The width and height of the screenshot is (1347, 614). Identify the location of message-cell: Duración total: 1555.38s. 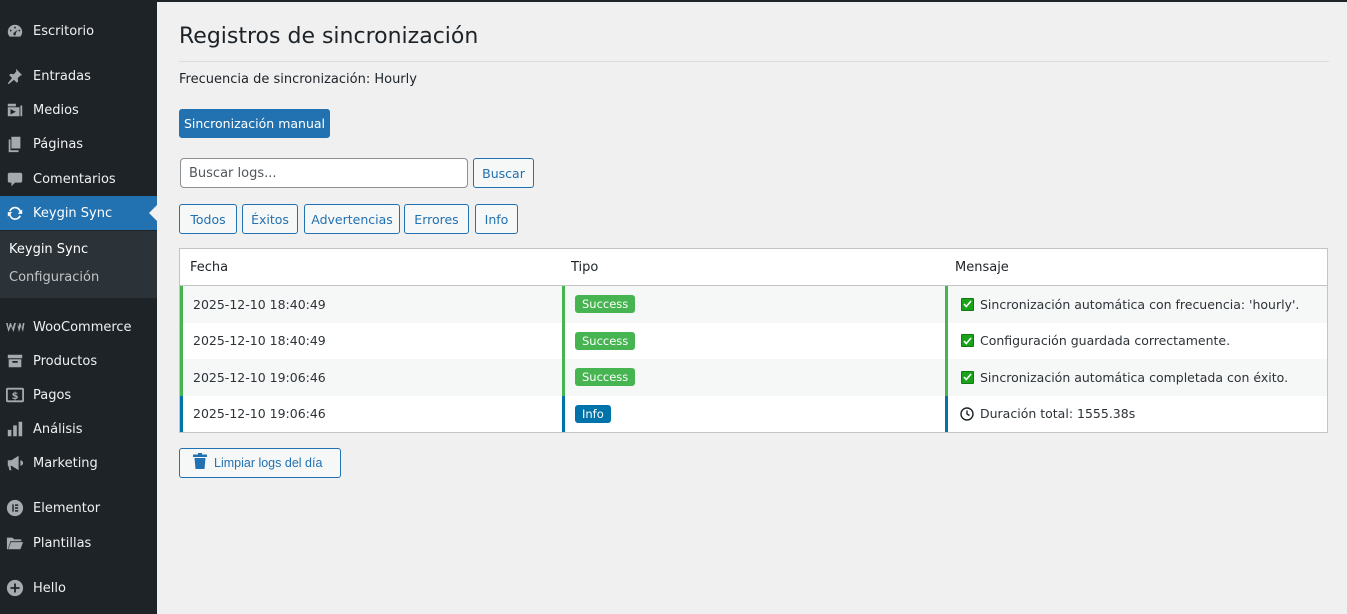
(1136, 413).